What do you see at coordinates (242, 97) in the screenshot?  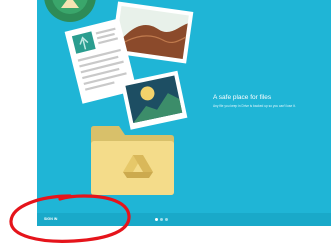 I see `welcome-headline: A safe place for files` at bounding box center [242, 97].